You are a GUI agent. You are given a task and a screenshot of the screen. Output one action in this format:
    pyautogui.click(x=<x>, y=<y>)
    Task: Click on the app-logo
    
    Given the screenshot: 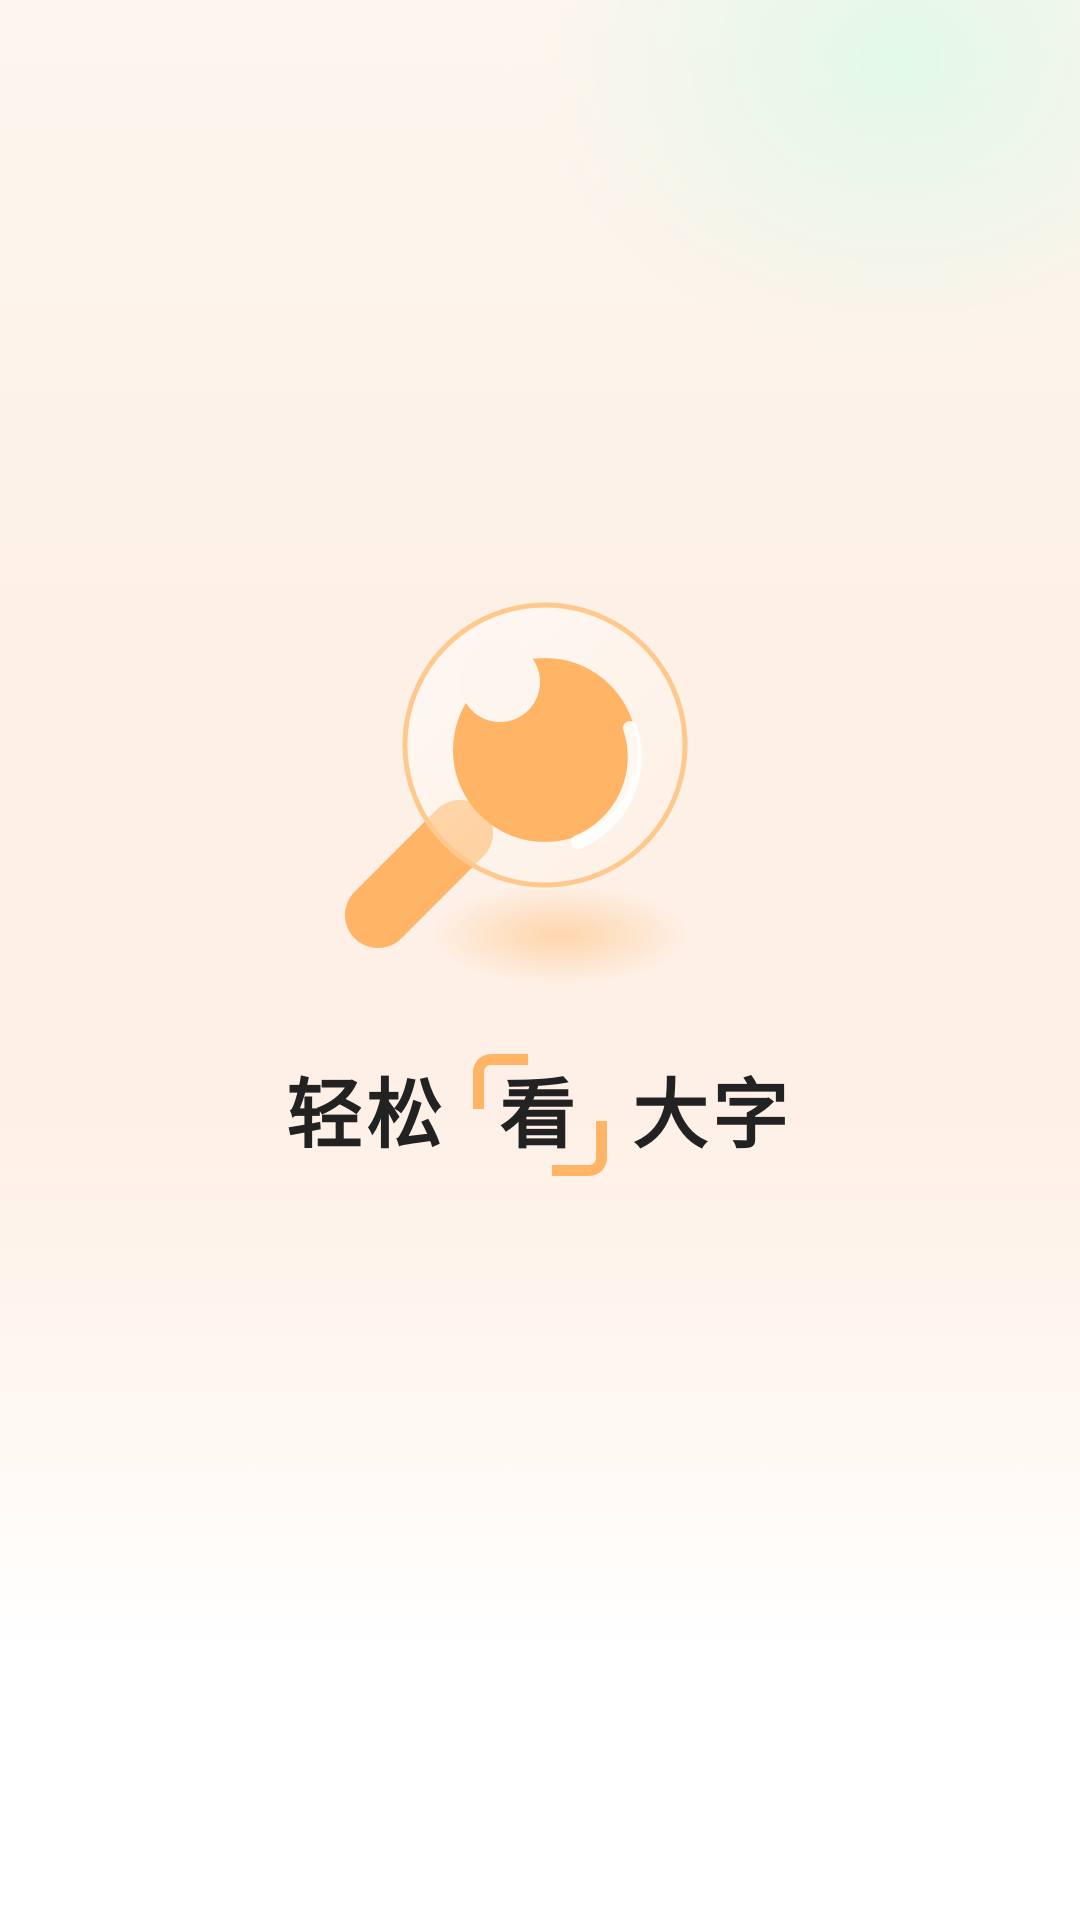 What is the action you would take?
    pyautogui.click(x=520, y=790)
    